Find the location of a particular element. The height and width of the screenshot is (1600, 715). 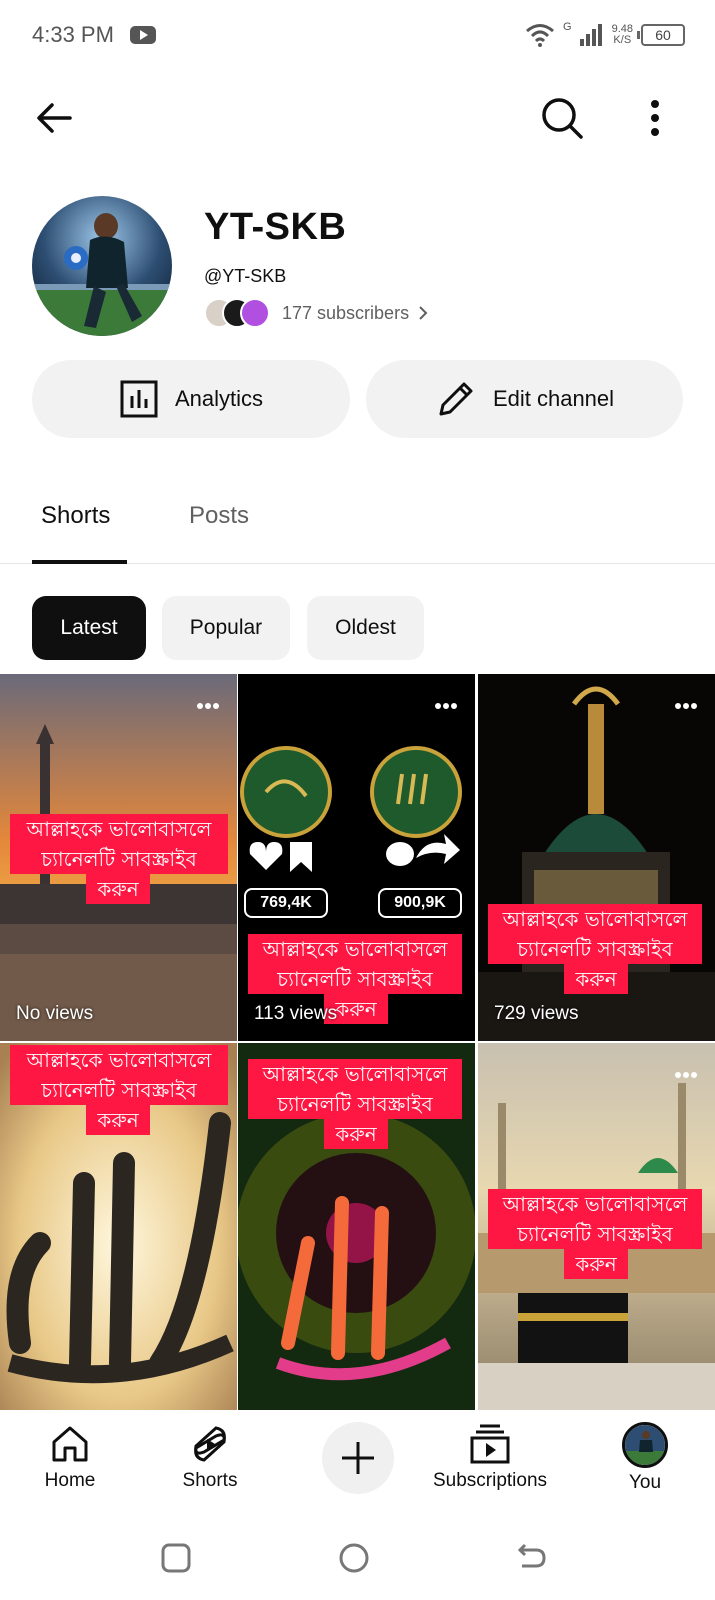

plus-icon is located at coordinates (358, 1458).